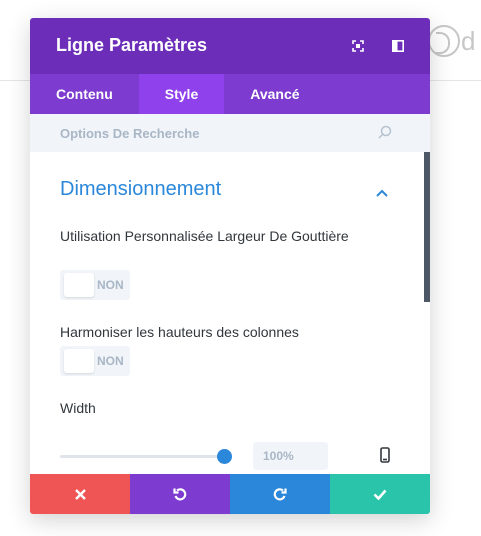 The height and width of the screenshot is (536, 481). I want to click on width-slider-track, so click(142, 456).